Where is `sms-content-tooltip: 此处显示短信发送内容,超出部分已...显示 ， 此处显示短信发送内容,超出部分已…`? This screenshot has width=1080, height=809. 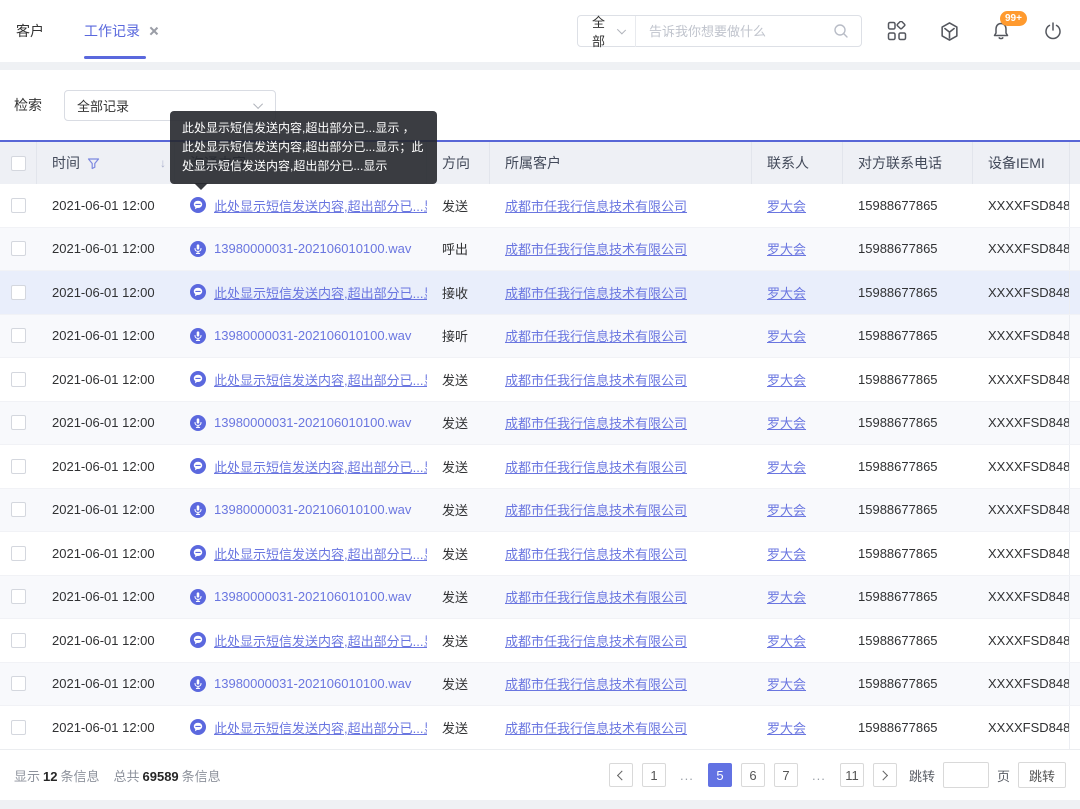 sms-content-tooltip: 此处显示短信发送内容,超出部分已...显示 ， 此处显示短信发送内容,超出部分已… is located at coordinates (303, 150).